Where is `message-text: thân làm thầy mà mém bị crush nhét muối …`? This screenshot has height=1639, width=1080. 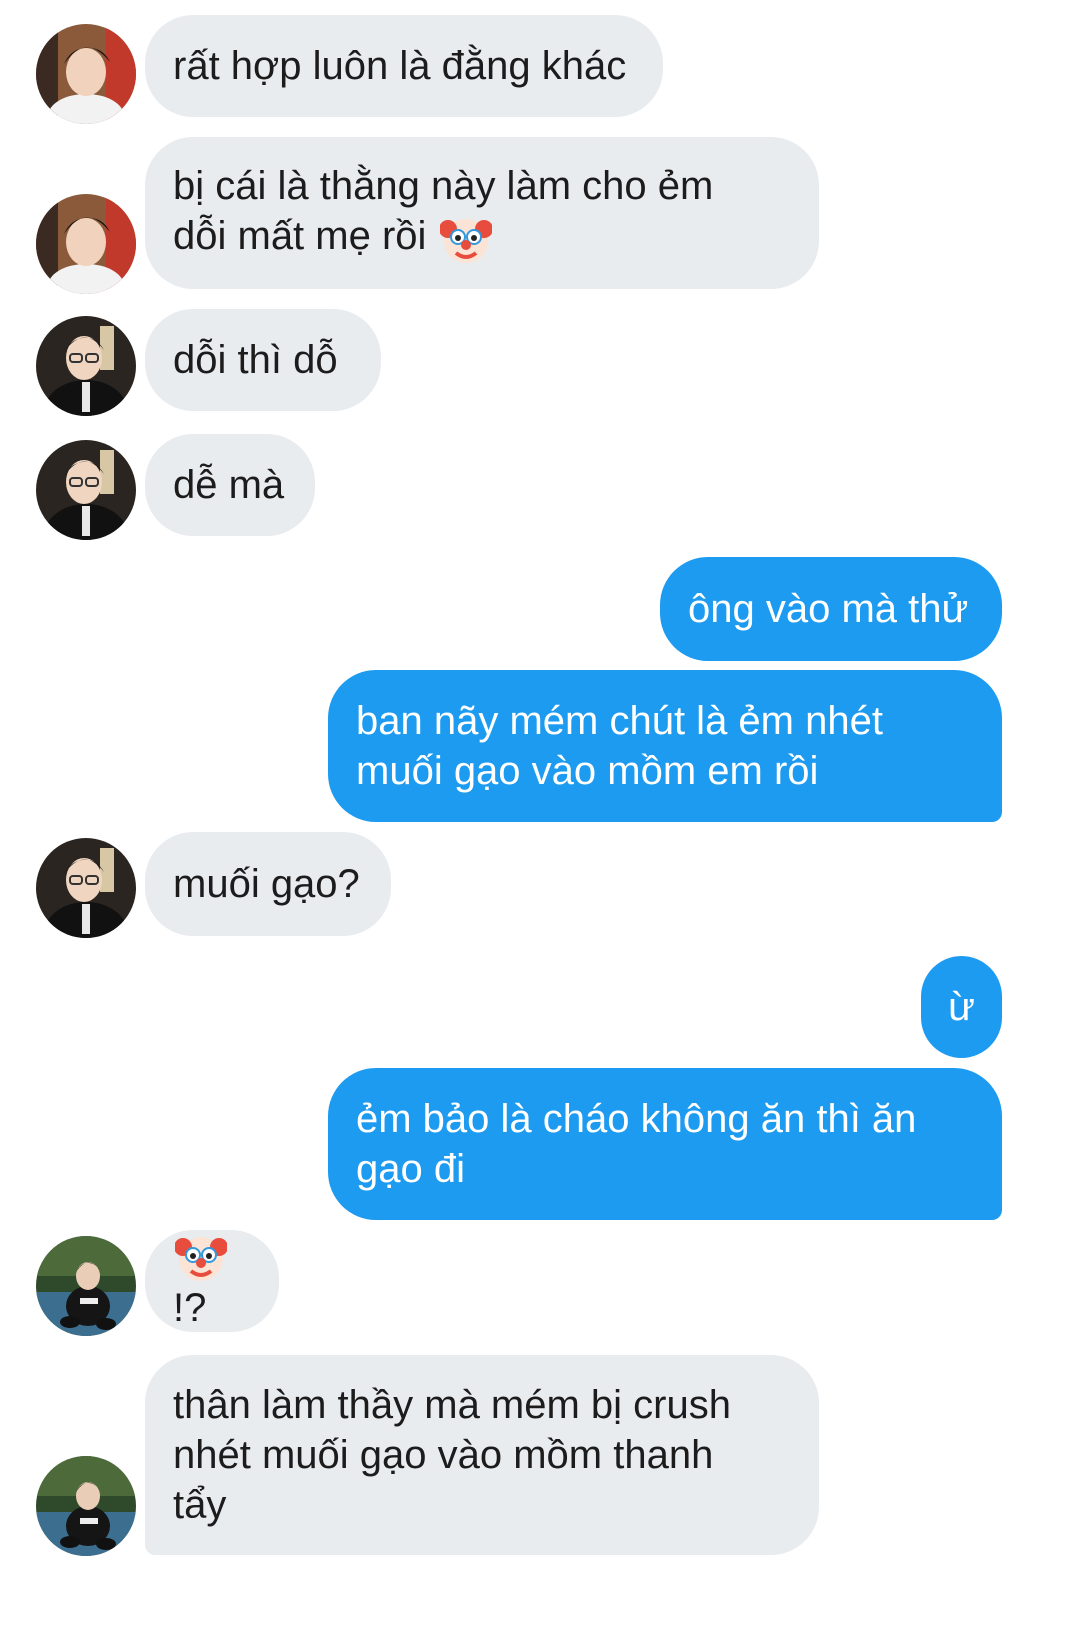
message-text: thân làm thầy mà mém bị crush nhét muối … is located at coordinates (452, 1455).